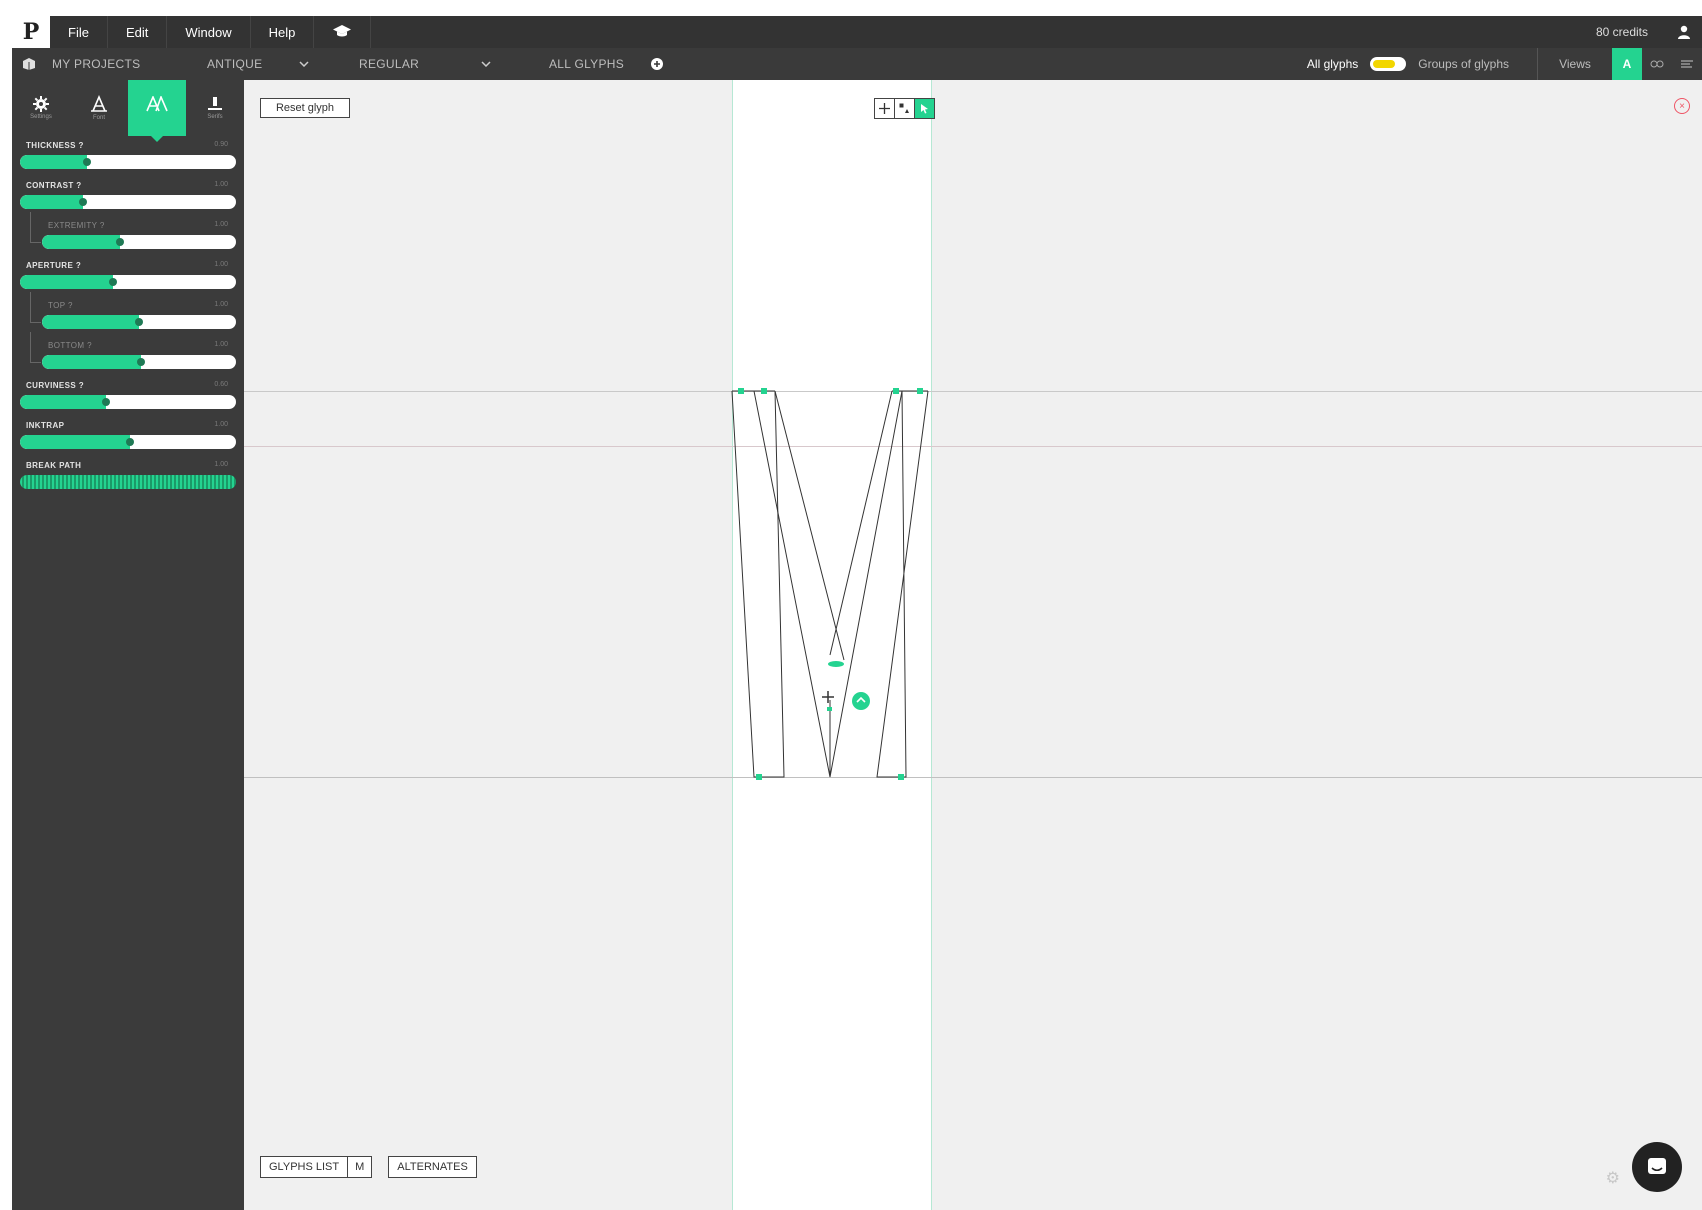  Describe the element at coordinates (241, 64) in the screenshot. I see `family-selector: ANTIQUE` at that location.